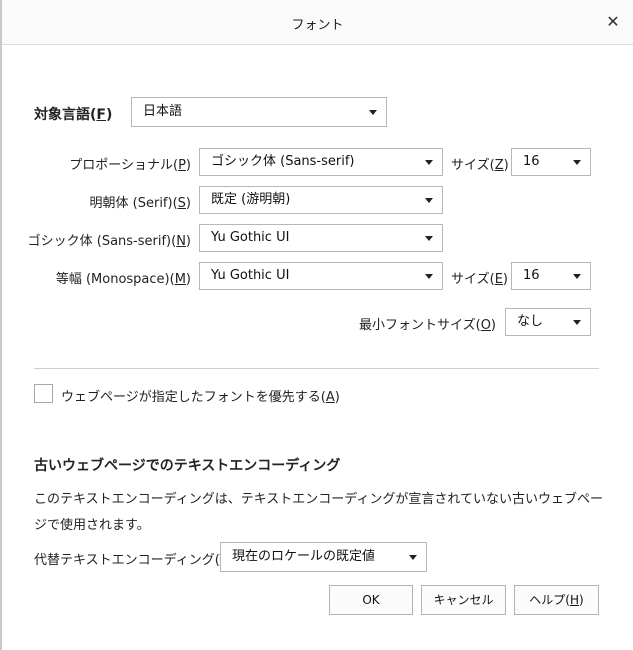  Describe the element at coordinates (574, 600) in the screenshot. I see `help-accesskey: H` at that location.